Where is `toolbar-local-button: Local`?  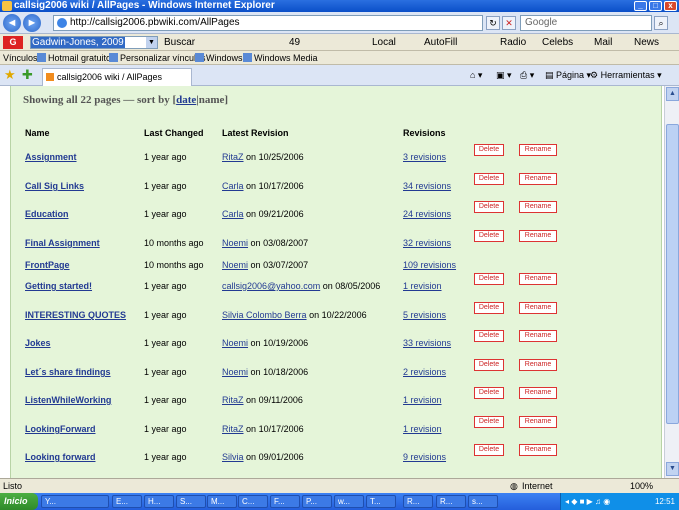
toolbar-local-button: Local is located at coordinates (384, 42).